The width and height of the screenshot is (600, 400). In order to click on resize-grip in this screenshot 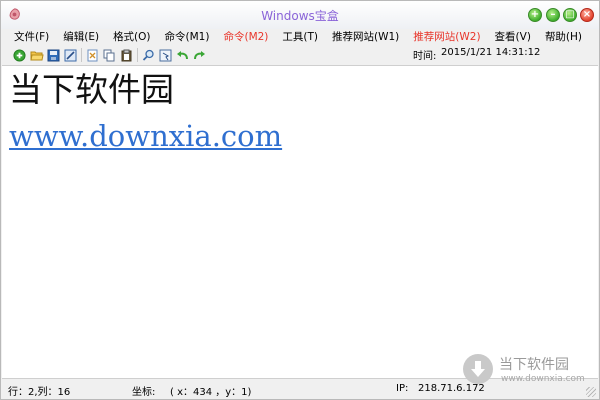, I will do `click(591, 392)`.